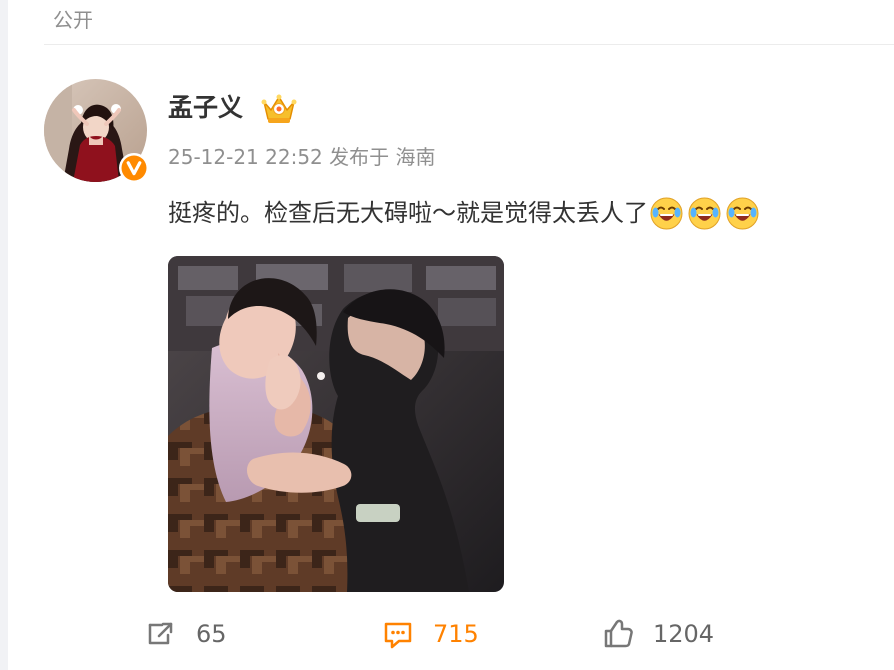  What do you see at coordinates (134, 168) in the screenshot?
I see `verified-badge-icon` at bounding box center [134, 168].